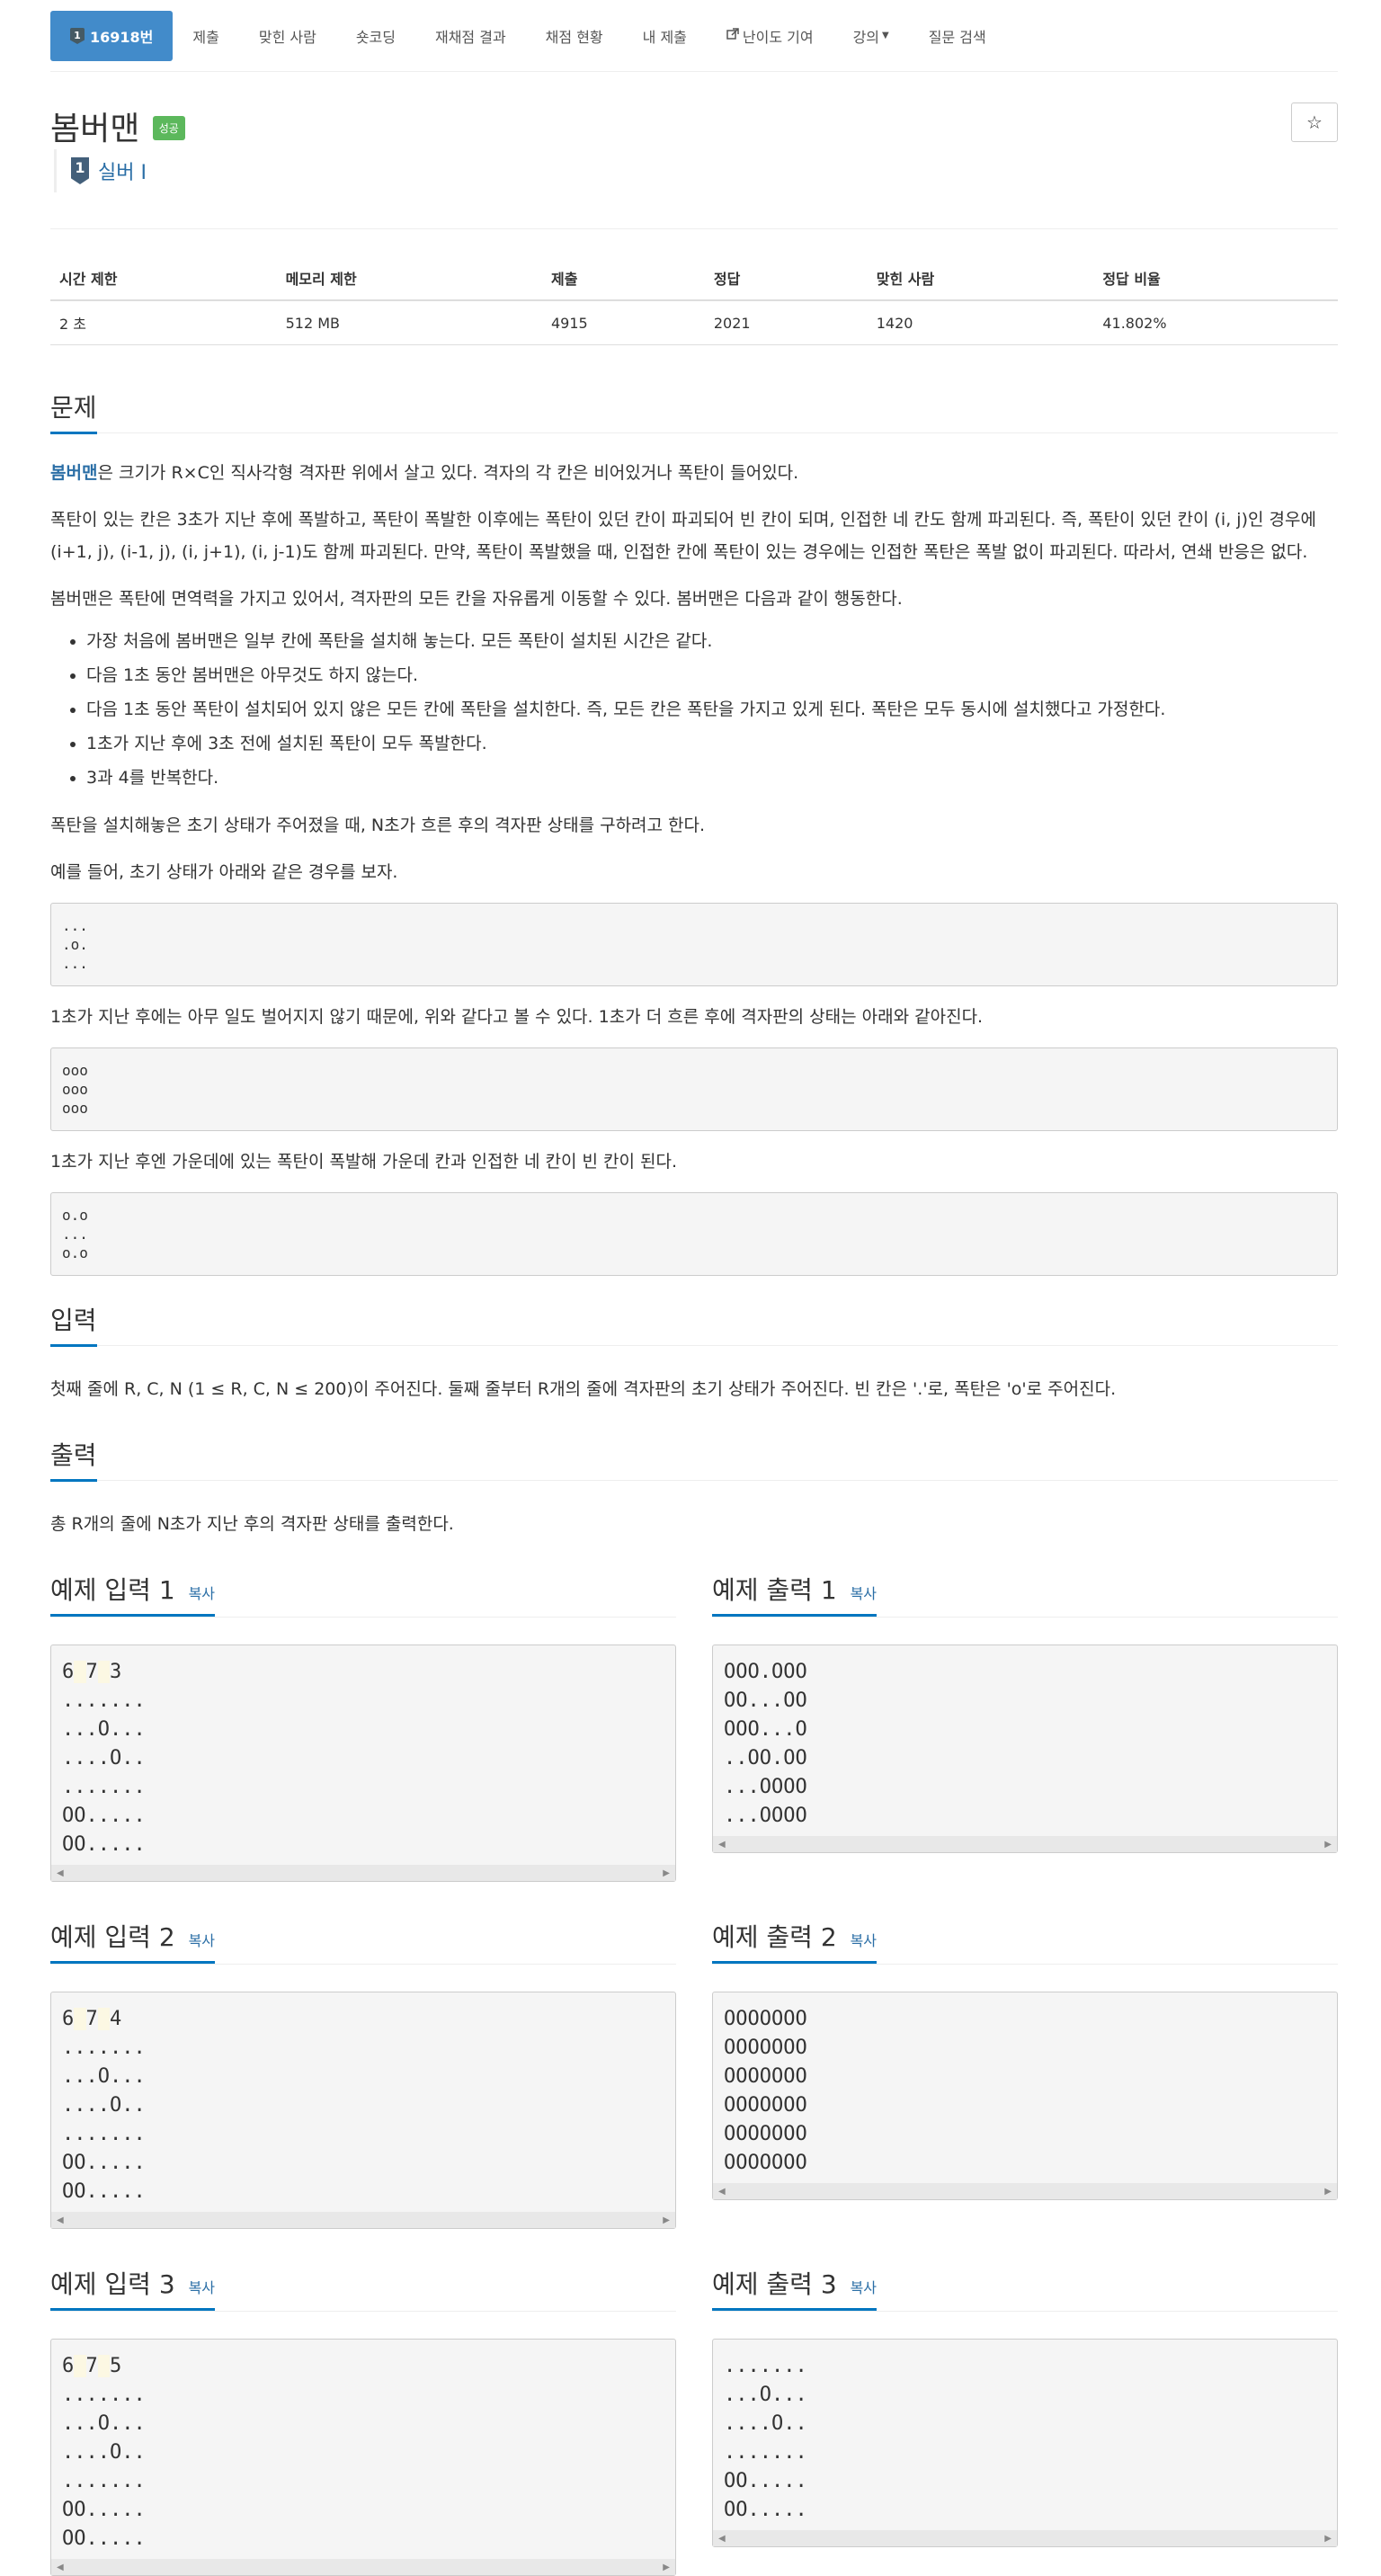  Describe the element at coordinates (73, 411) in the screenshot. I see `section-title: 문제` at that location.